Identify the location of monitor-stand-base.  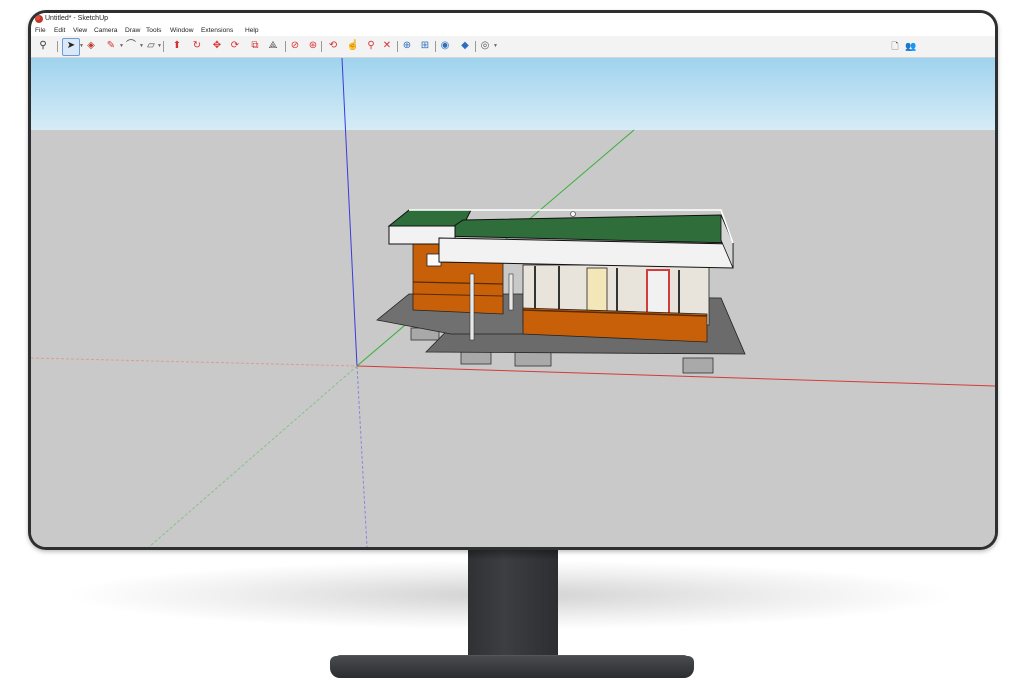
(512, 667).